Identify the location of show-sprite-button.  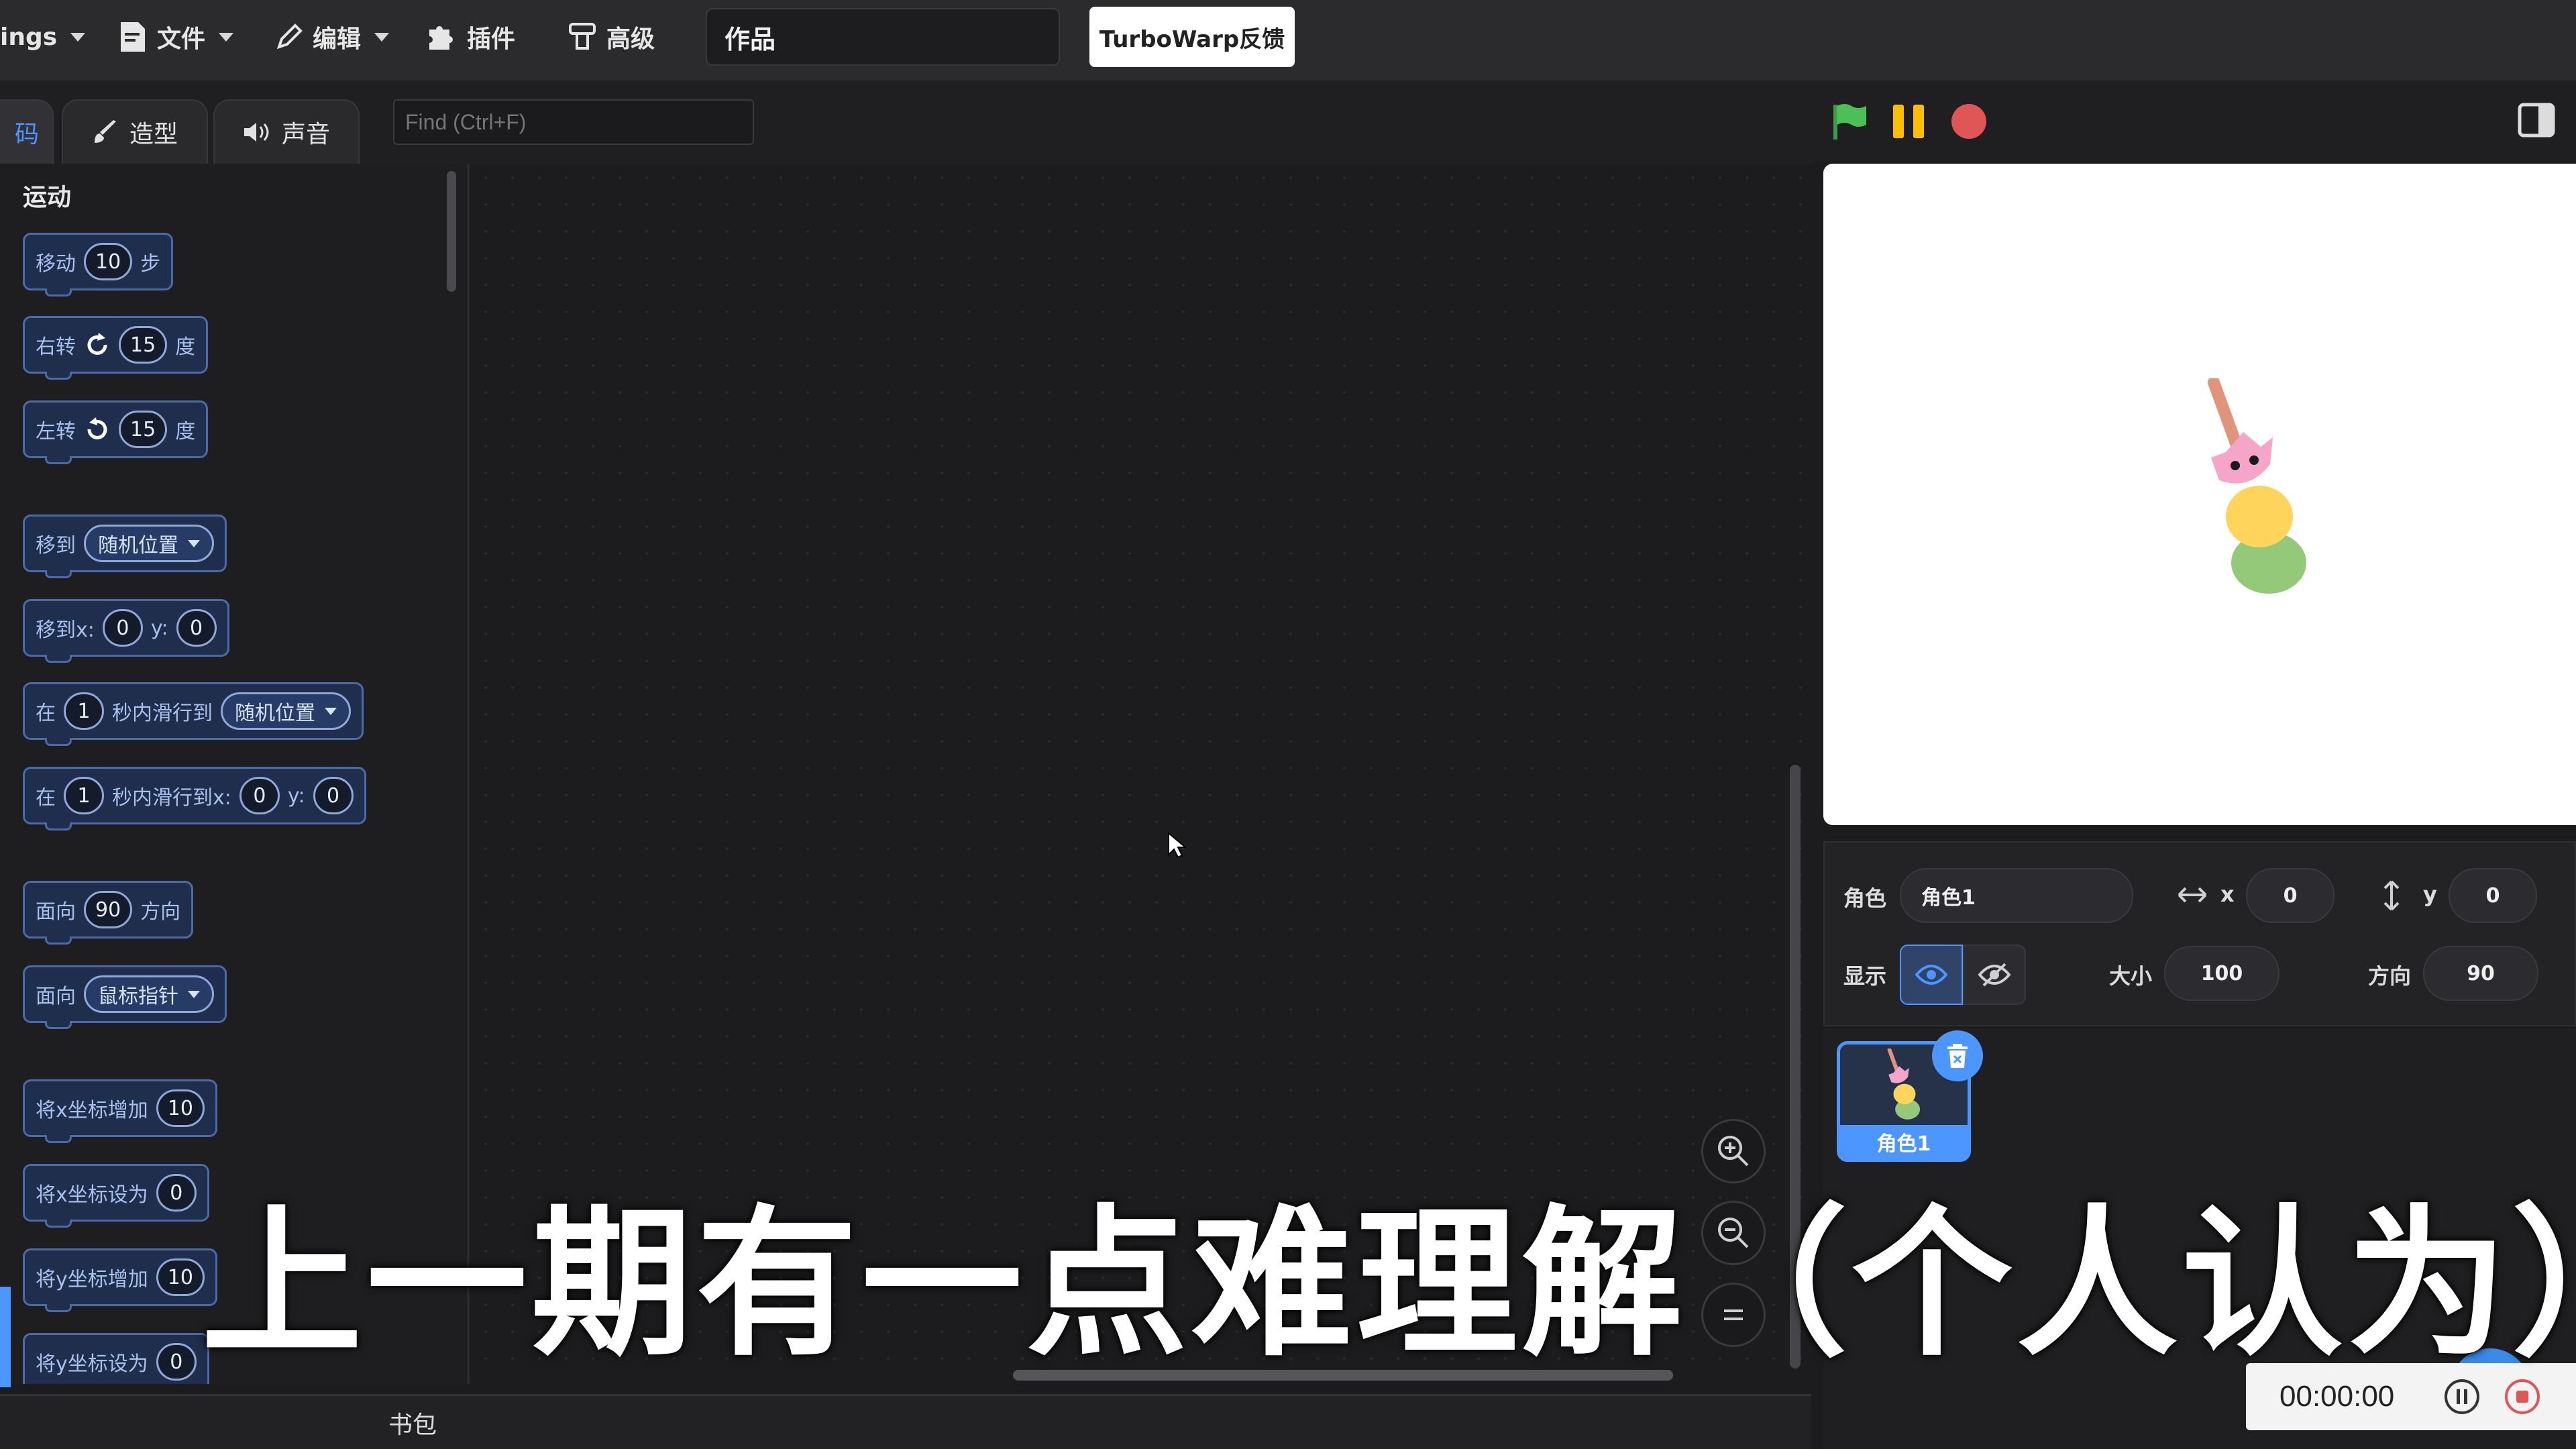
(1931, 975).